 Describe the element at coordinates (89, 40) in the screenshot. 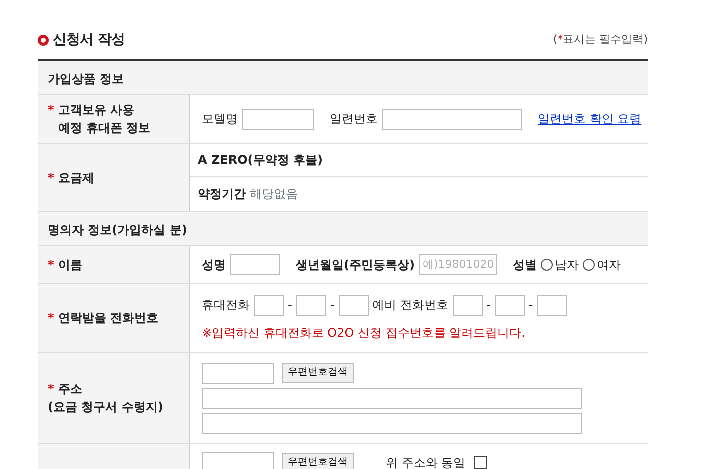

I see `form-title: 신청서 작성` at that location.